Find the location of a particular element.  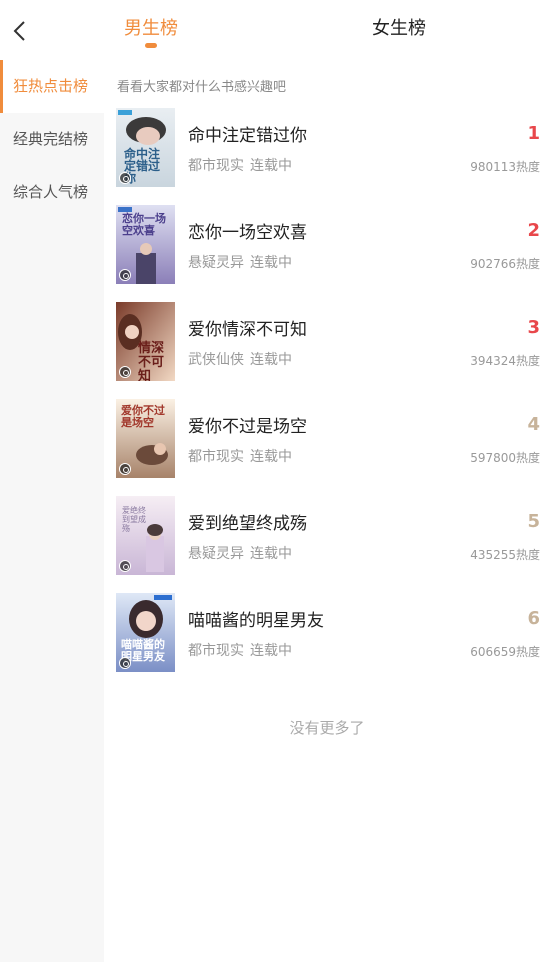

tab-male-ranking: 男生榜 is located at coordinates (151, 34).